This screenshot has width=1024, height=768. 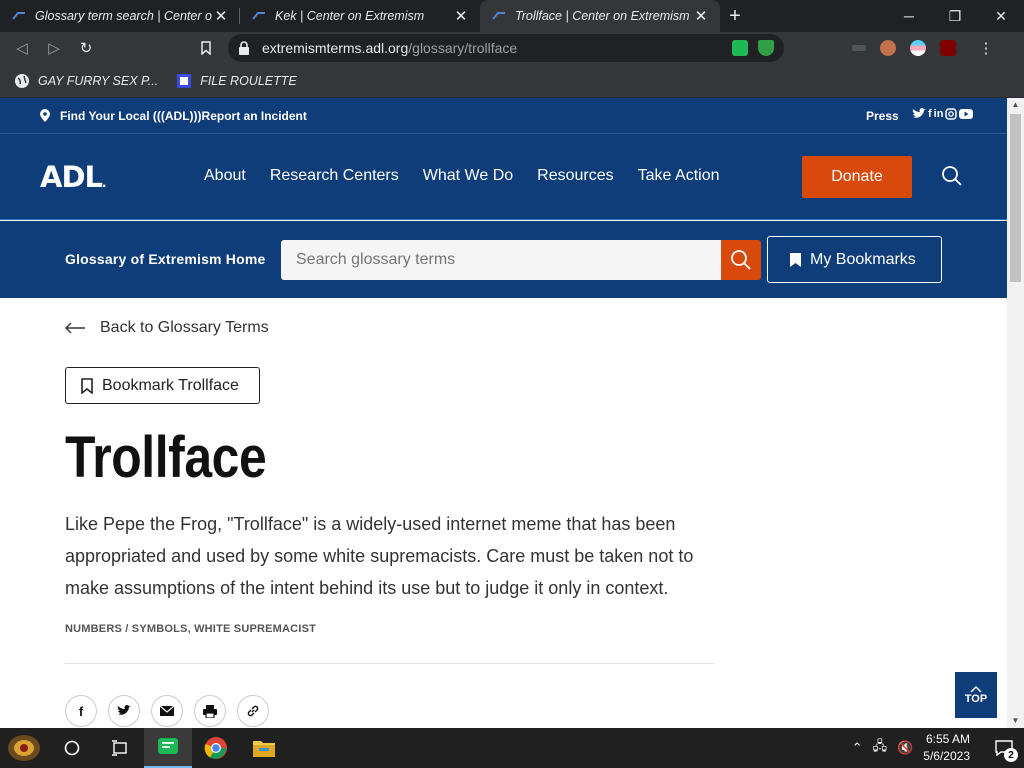 What do you see at coordinates (575, 176) in the screenshot?
I see `nav-resources: Resources` at bounding box center [575, 176].